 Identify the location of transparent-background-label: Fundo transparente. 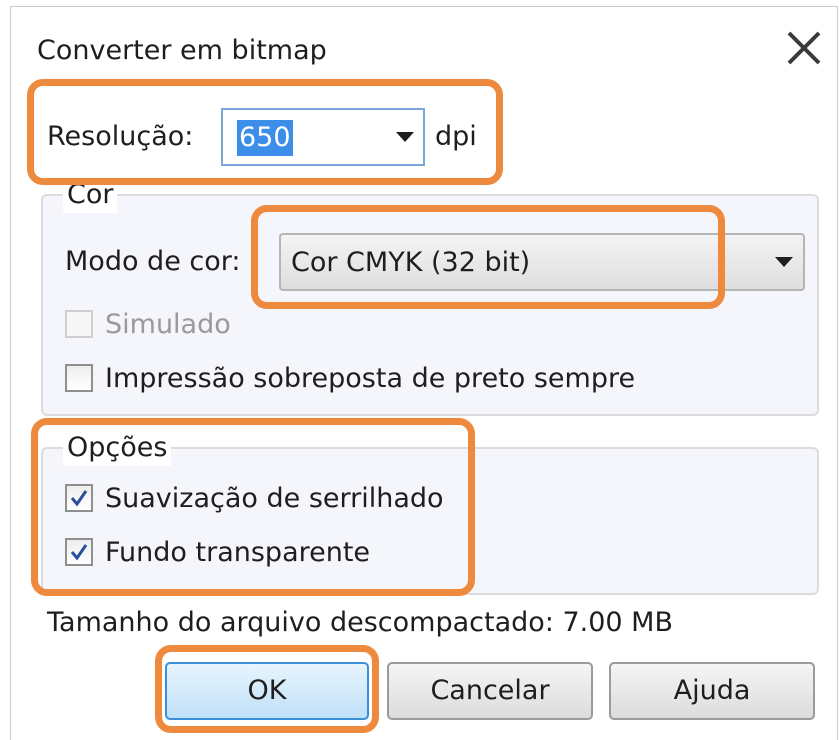
(237, 553).